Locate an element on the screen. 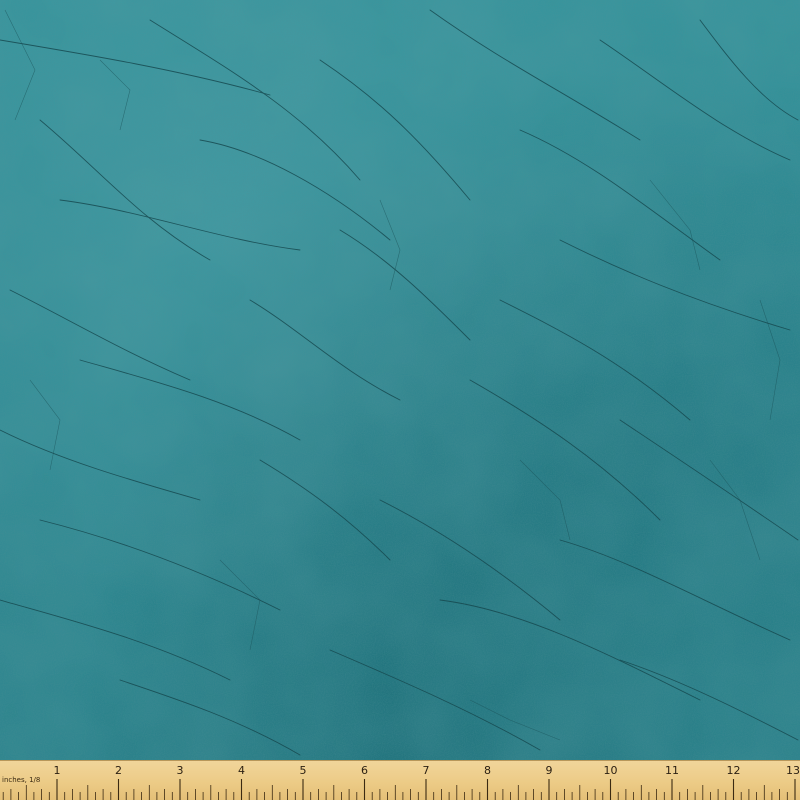 The width and height of the screenshot is (800, 800). ruler-number: 8 is located at coordinates (487, 770).